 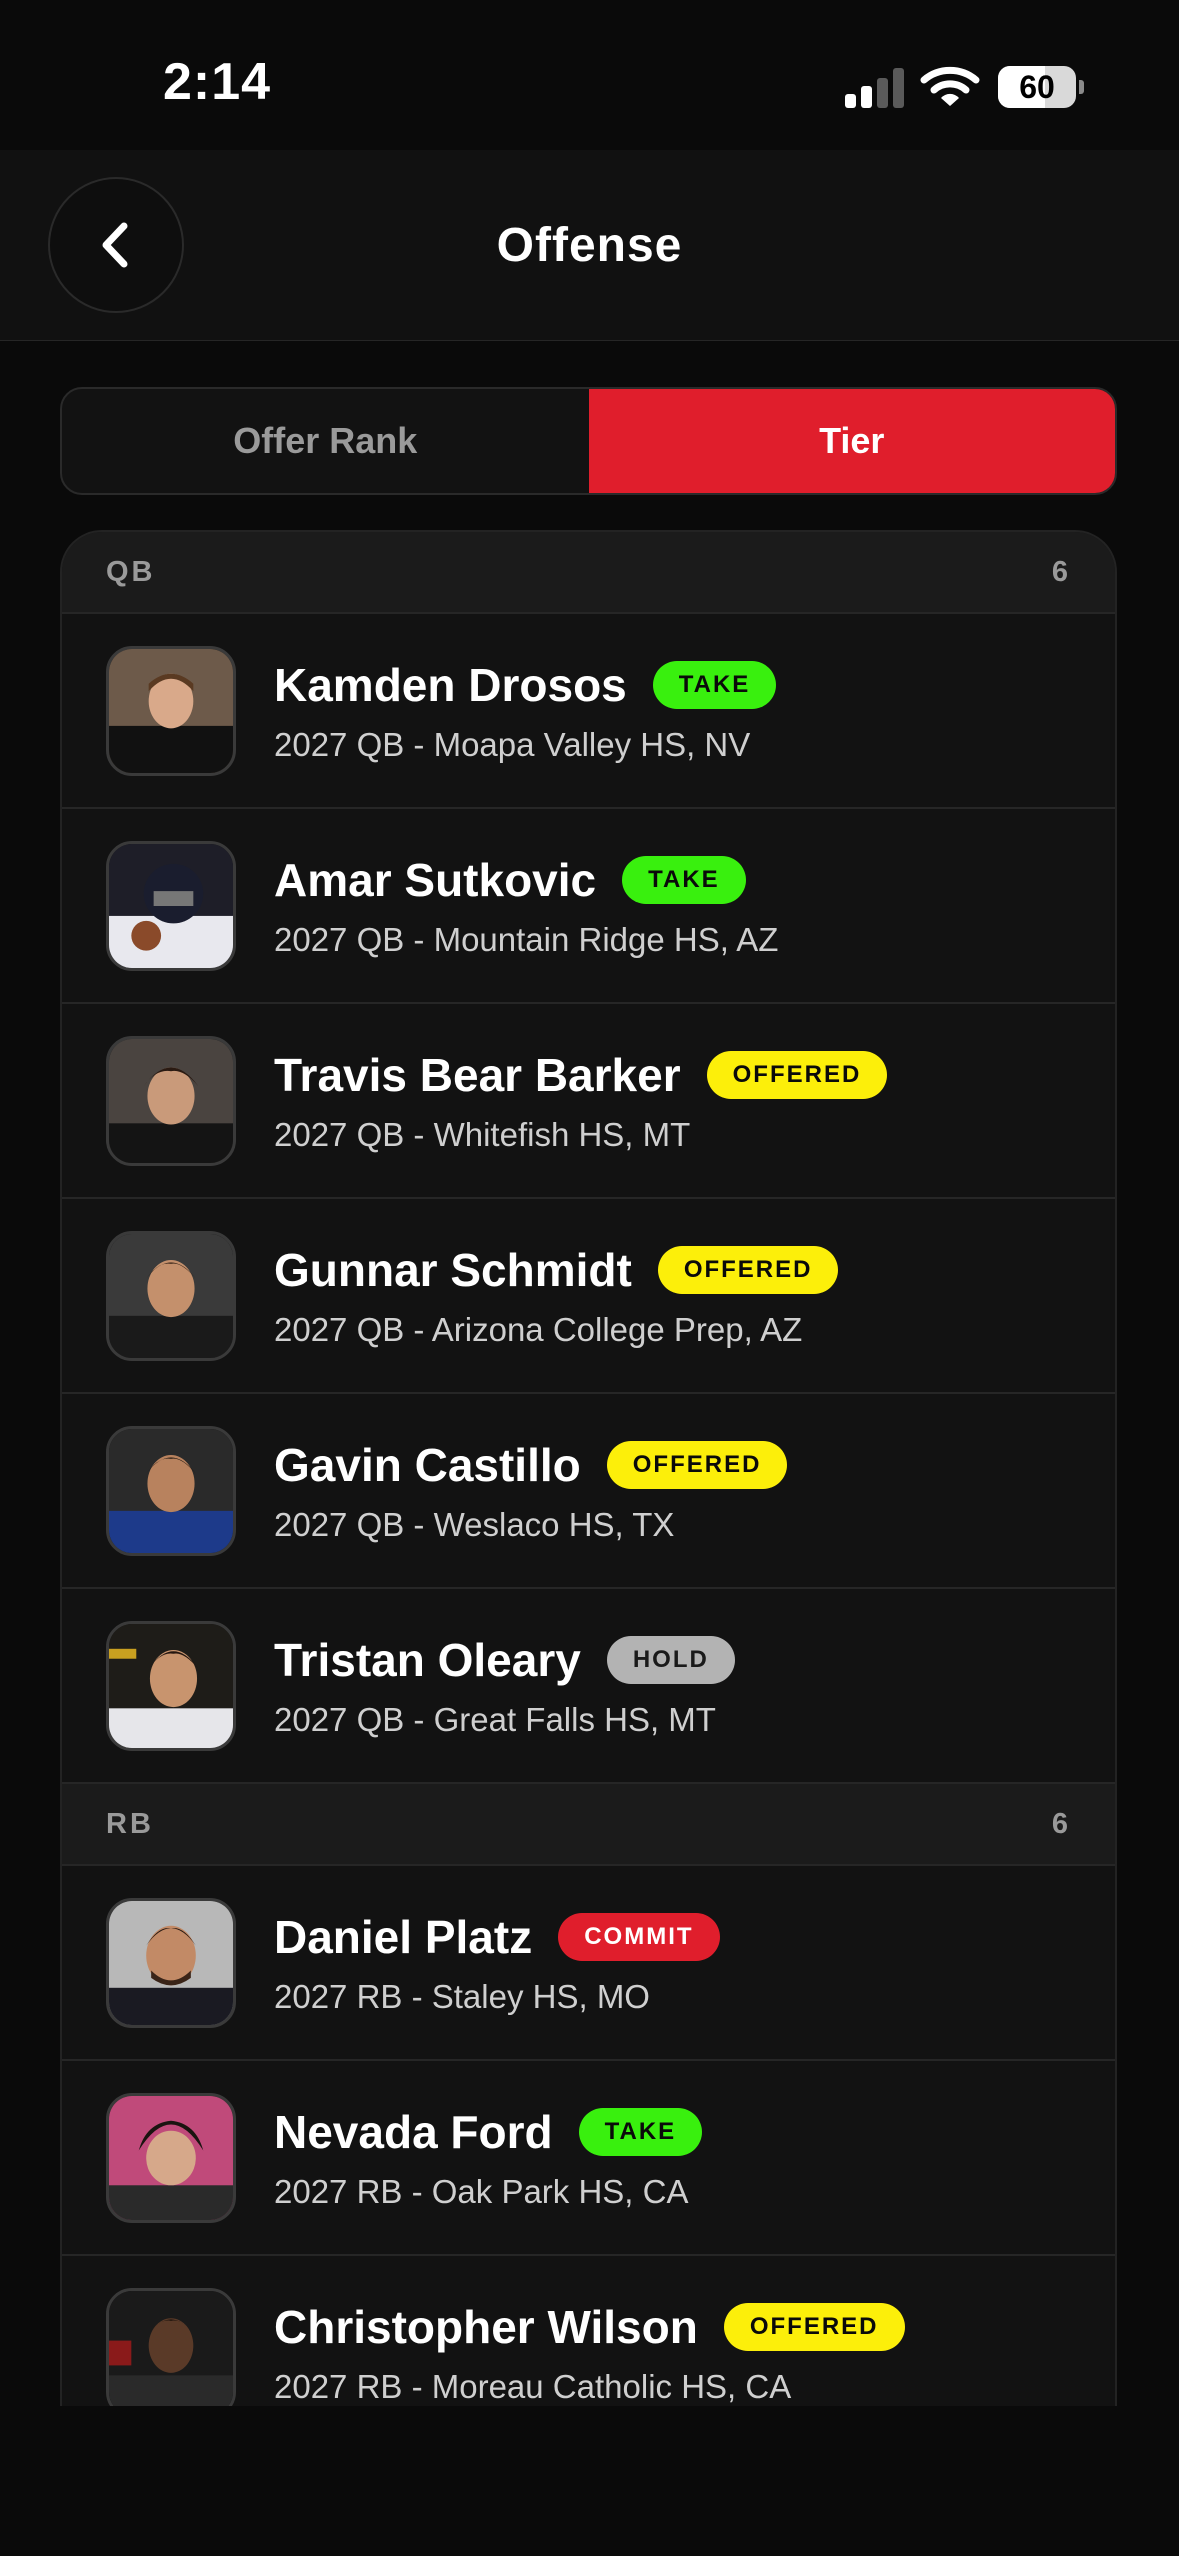 What do you see at coordinates (851, 441) in the screenshot?
I see `segment-tier: Tier` at bounding box center [851, 441].